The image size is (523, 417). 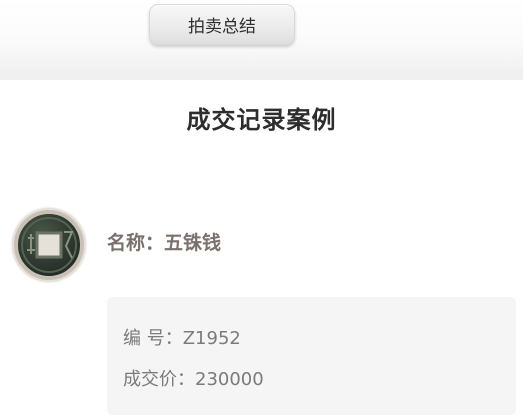 What do you see at coordinates (164, 243) in the screenshot?
I see `item-name: 名称：五铢钱` at bounding box center [164, 243].